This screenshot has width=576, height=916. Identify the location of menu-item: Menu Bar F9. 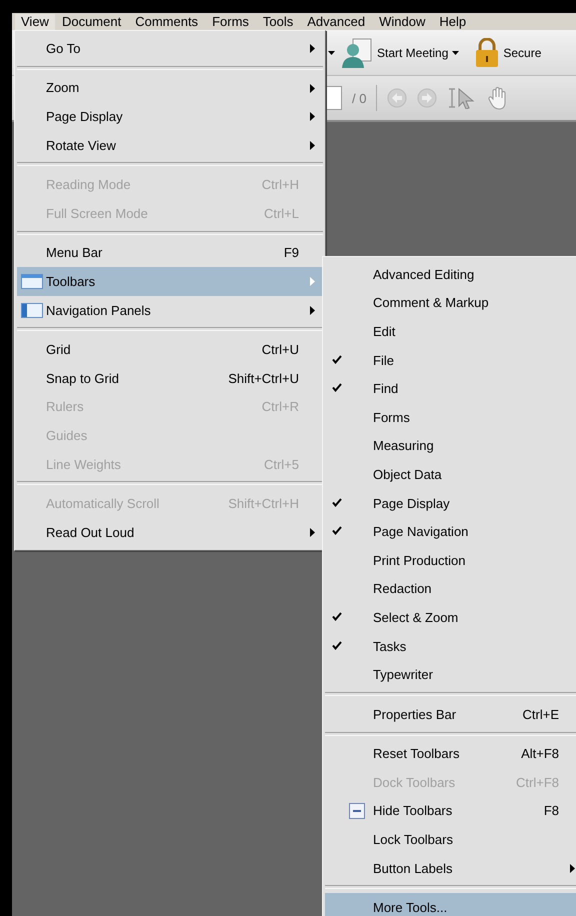
(170, 253).